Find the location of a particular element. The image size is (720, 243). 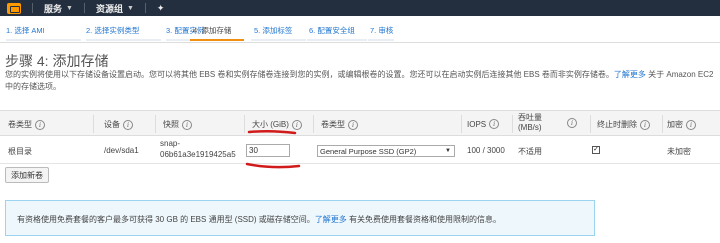

services-menu: 服务 ▼ is located at coordinates (58, 8).